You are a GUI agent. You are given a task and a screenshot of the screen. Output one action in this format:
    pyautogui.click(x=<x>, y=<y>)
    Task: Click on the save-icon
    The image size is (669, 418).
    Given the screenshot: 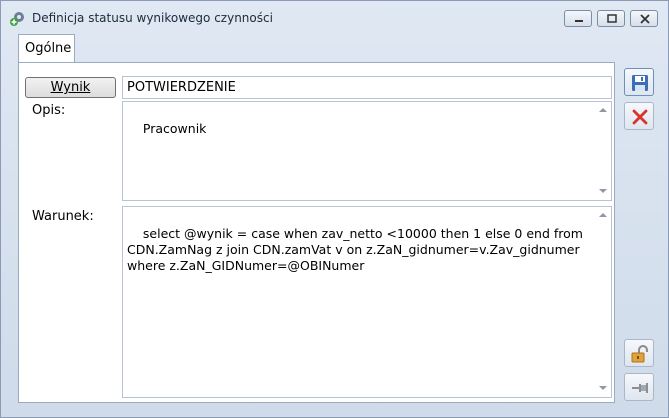 What is the action you would take?
    pyautogui.click(x=640, y=83)
    